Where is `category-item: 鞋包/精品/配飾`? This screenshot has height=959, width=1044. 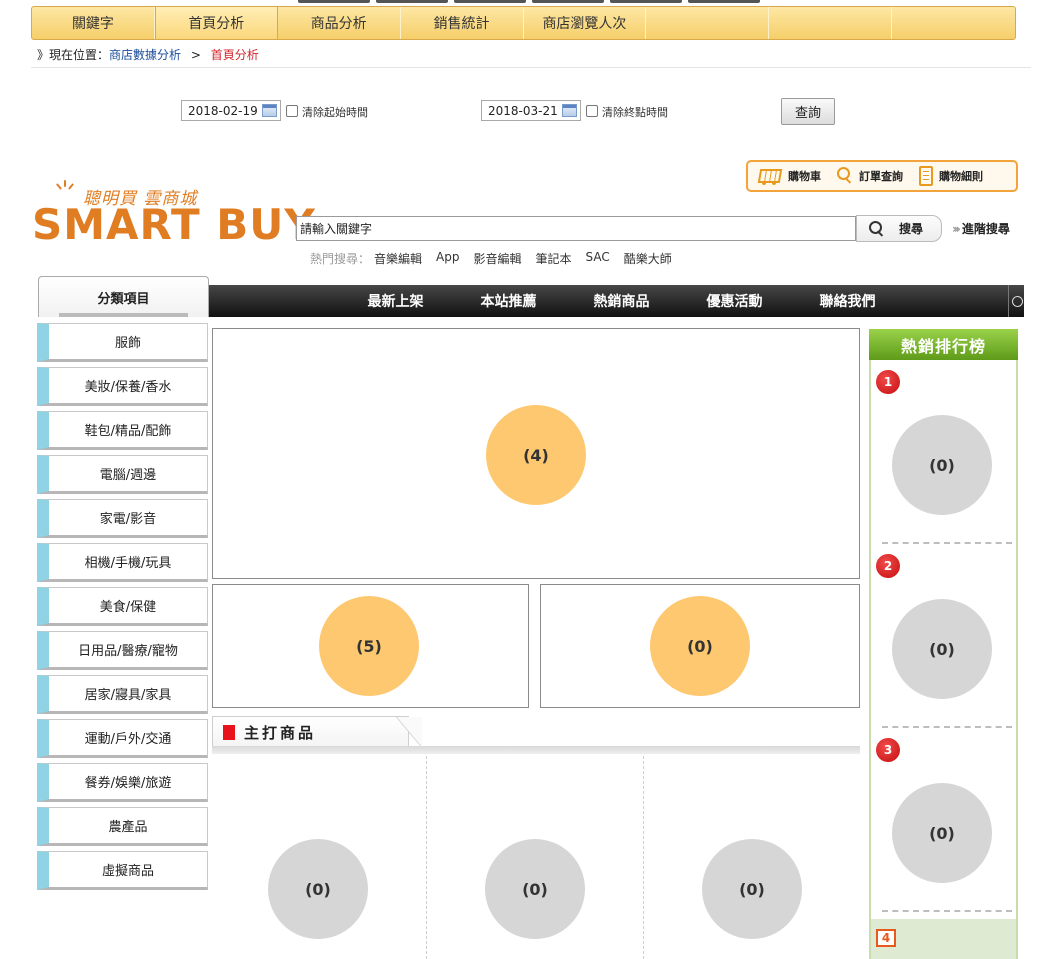
category-item: 鞋包/精品/配飾 is located at coordinates (122, 430).